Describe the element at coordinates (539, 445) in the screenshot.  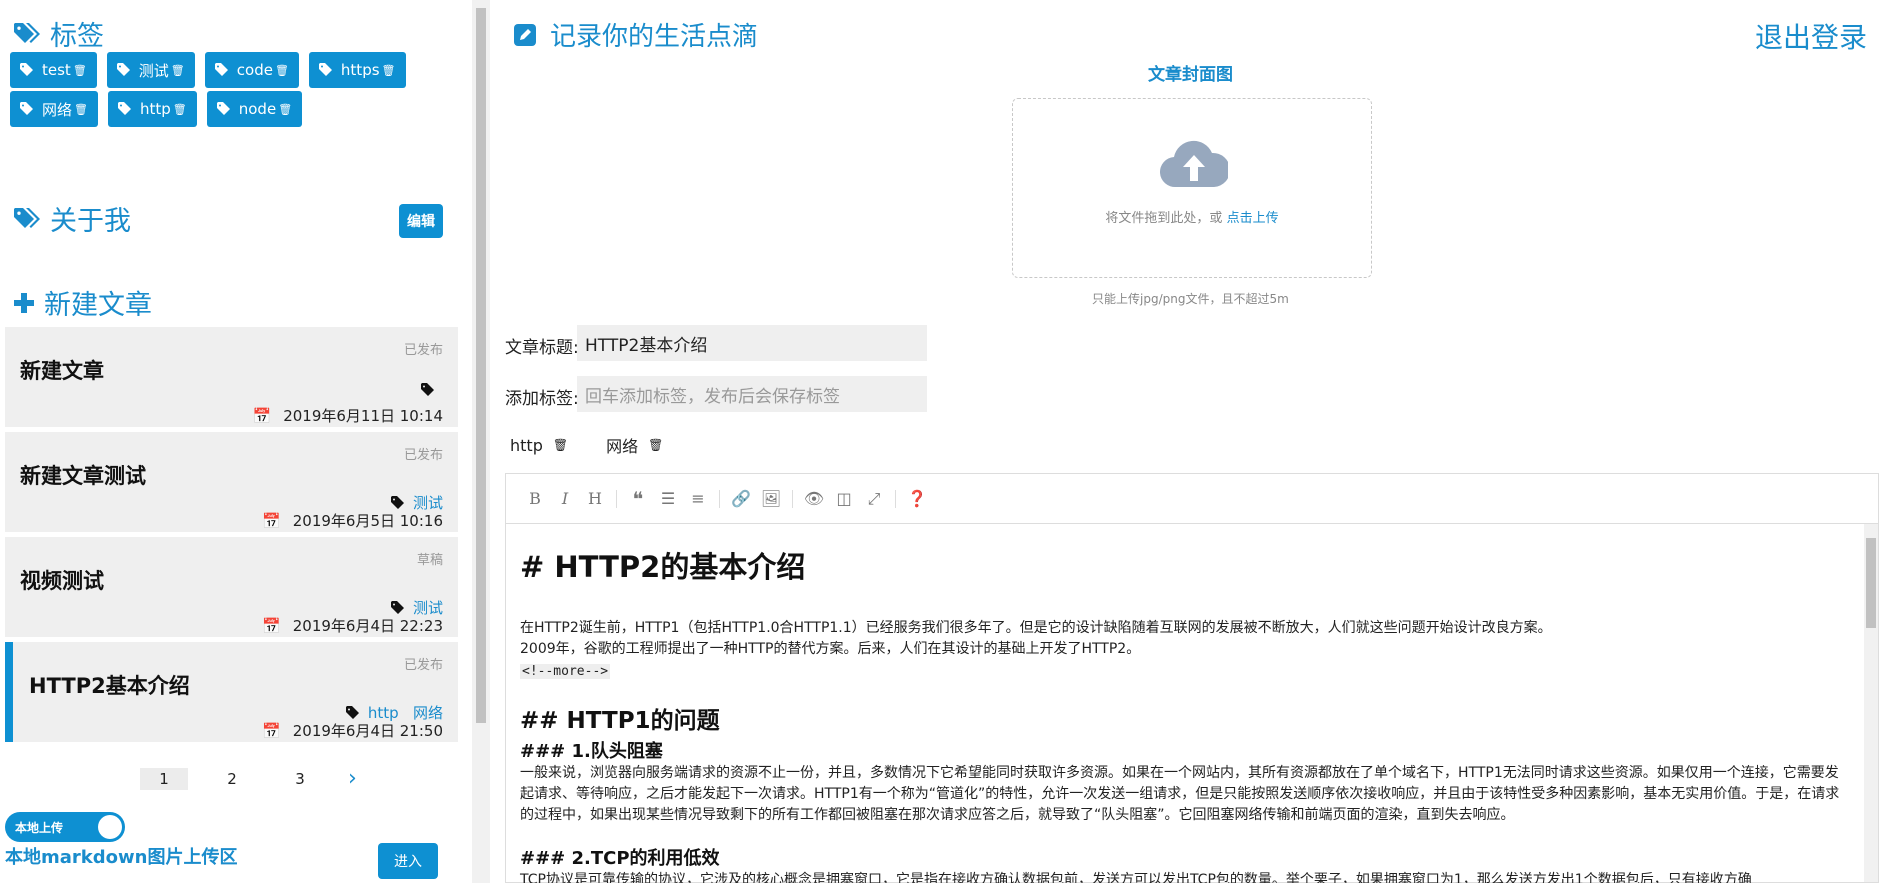
I see `chosen-tag: http 🗑` at that location.